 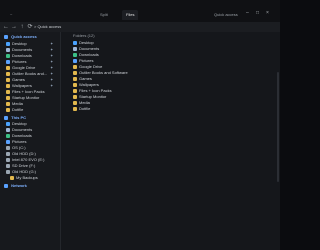 What do you see at coordinates (15, 186) in the screenshot?
I see `network-header: Network` at bounding box center [15, 186].